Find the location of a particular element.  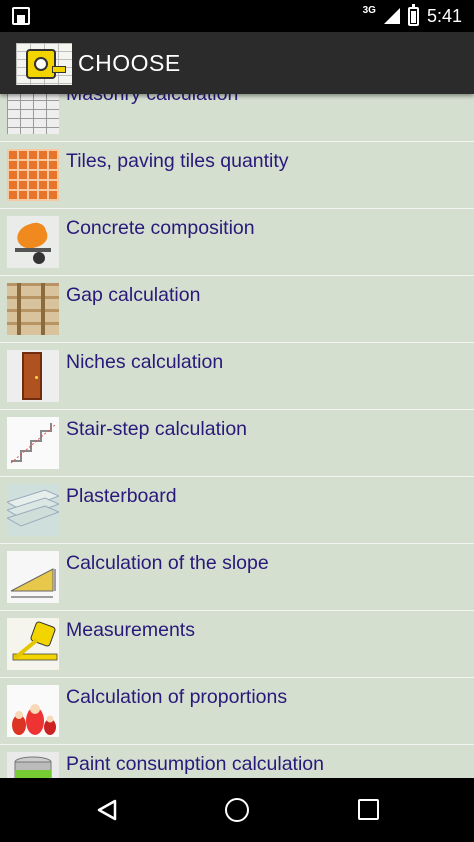

list-item-tiles: Tiles, paving tiles quantity is located at coordinates (237, 175).